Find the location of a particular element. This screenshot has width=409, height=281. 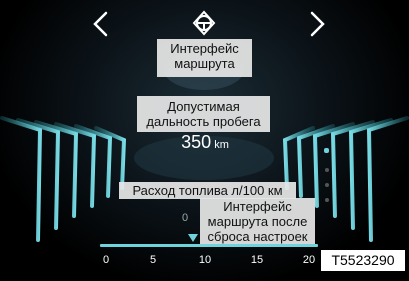

callout-line: маршрута после is located at coordinates (257, 221).